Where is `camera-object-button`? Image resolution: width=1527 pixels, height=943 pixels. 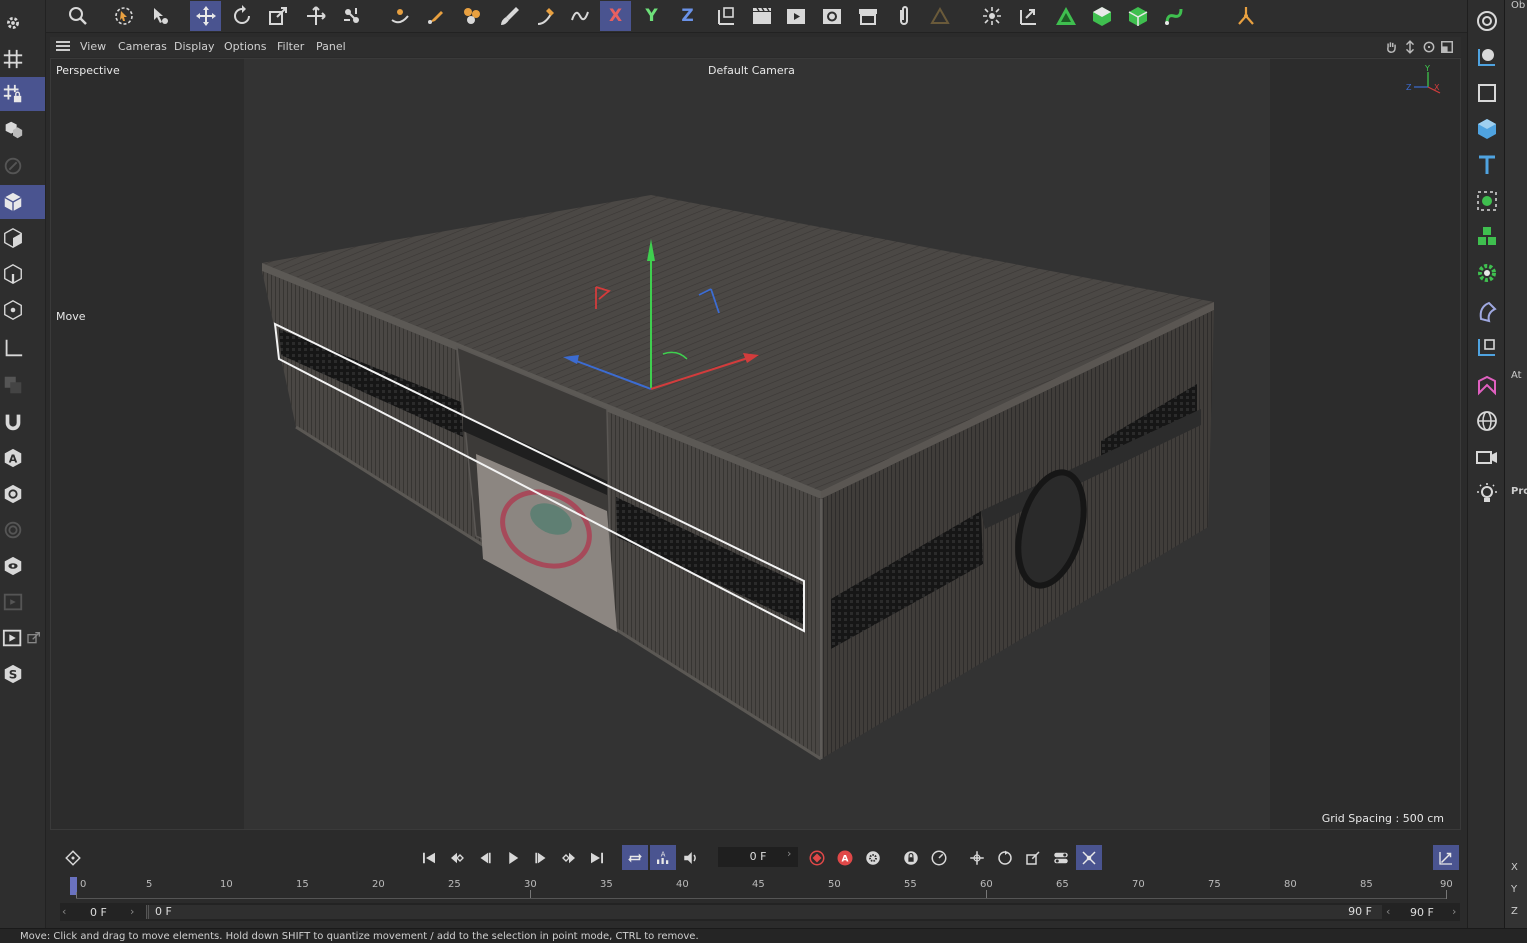 camera-object-button is located at coordinates (1486, 457).